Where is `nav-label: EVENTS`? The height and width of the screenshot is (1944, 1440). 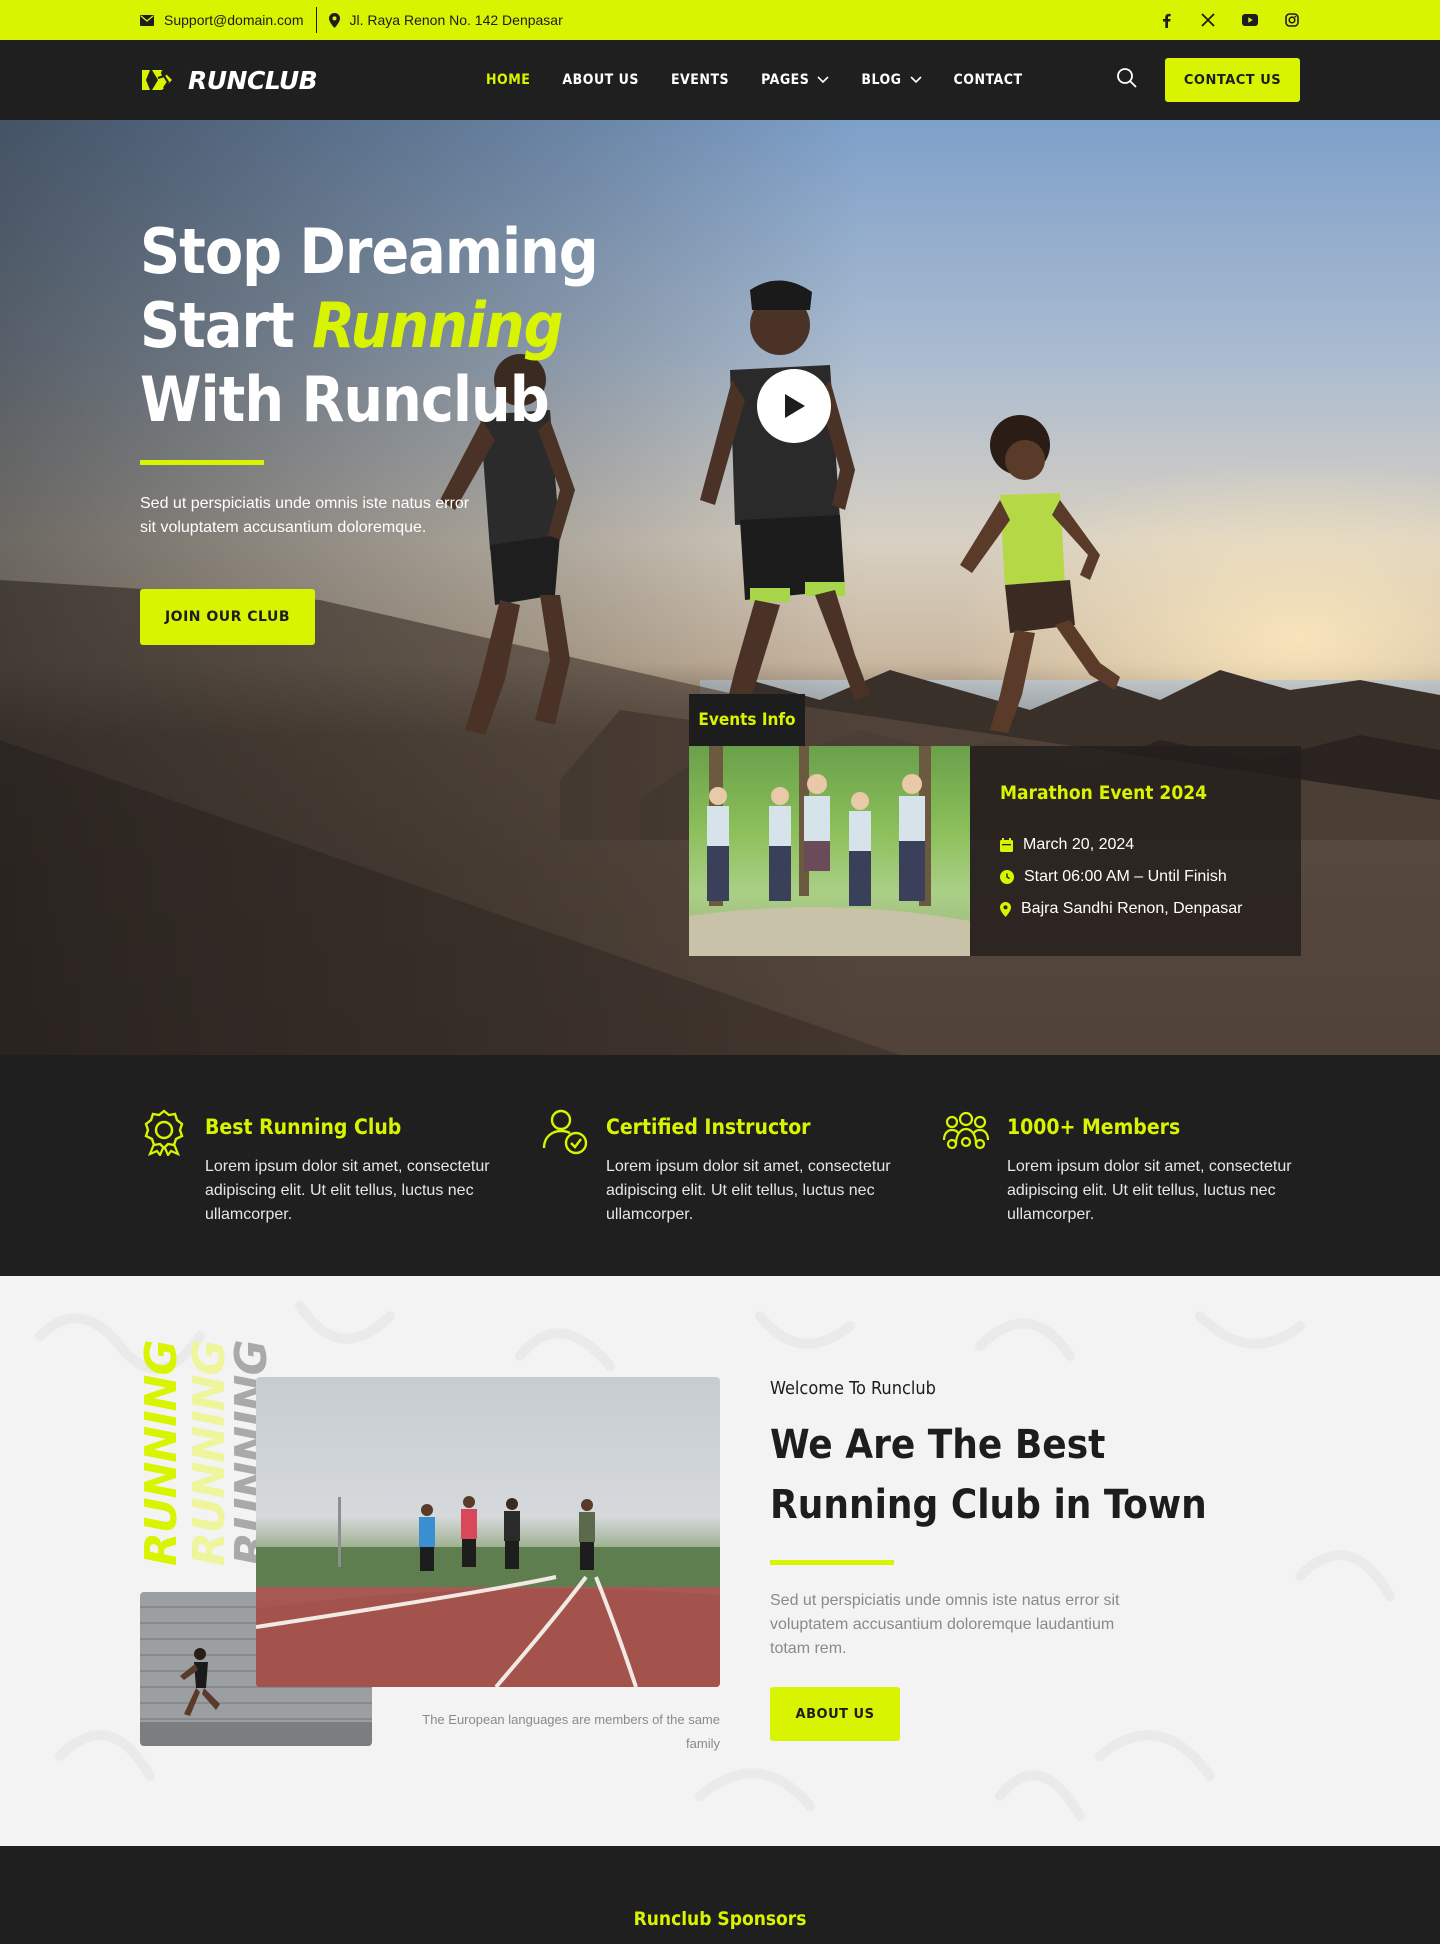 nav-label: EVENTS is located at coordinates (700, 80).